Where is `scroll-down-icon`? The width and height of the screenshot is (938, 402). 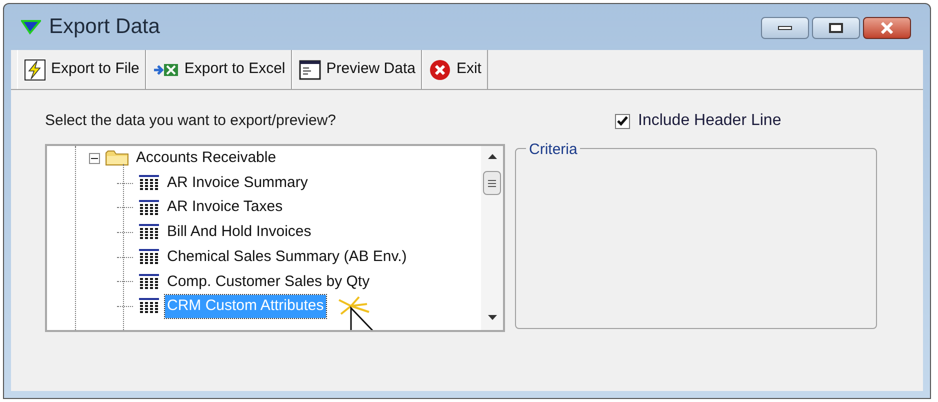
scroll-down-icon is located at coordinates (492, 317).